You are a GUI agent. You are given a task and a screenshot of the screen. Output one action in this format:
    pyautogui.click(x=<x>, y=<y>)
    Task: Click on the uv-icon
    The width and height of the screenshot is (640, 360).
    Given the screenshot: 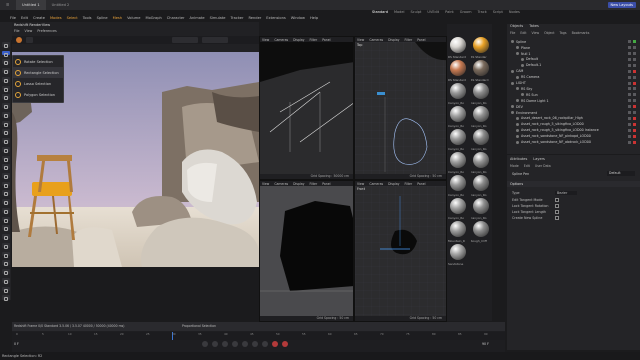 What is the action you would take?
    pyautogui.click(x=5, y=237)
    